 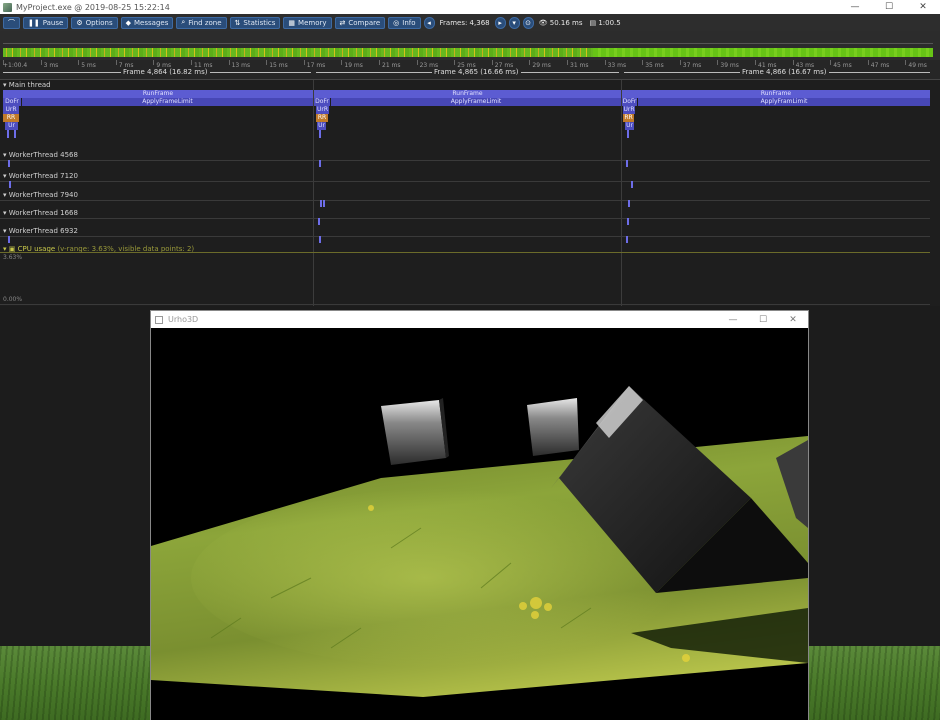 What do you see at coordinates (201, 22) in the screenshot?
I see `find-zone-button: ⌕ Find zone` at bounding box center [201, 22].